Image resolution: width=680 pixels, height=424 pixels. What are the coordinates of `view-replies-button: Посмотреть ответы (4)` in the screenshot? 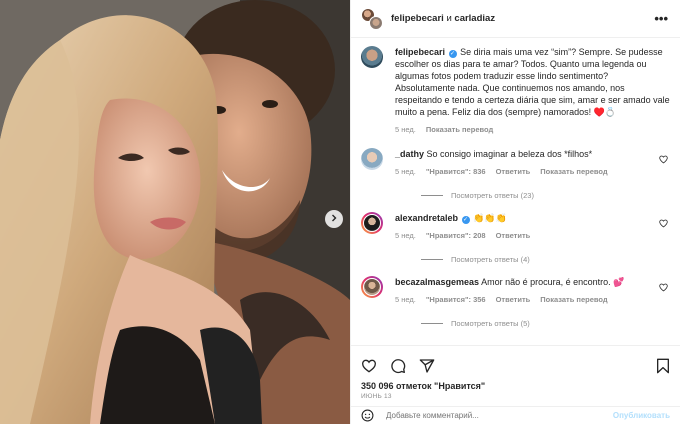 It's located at (545, 259).